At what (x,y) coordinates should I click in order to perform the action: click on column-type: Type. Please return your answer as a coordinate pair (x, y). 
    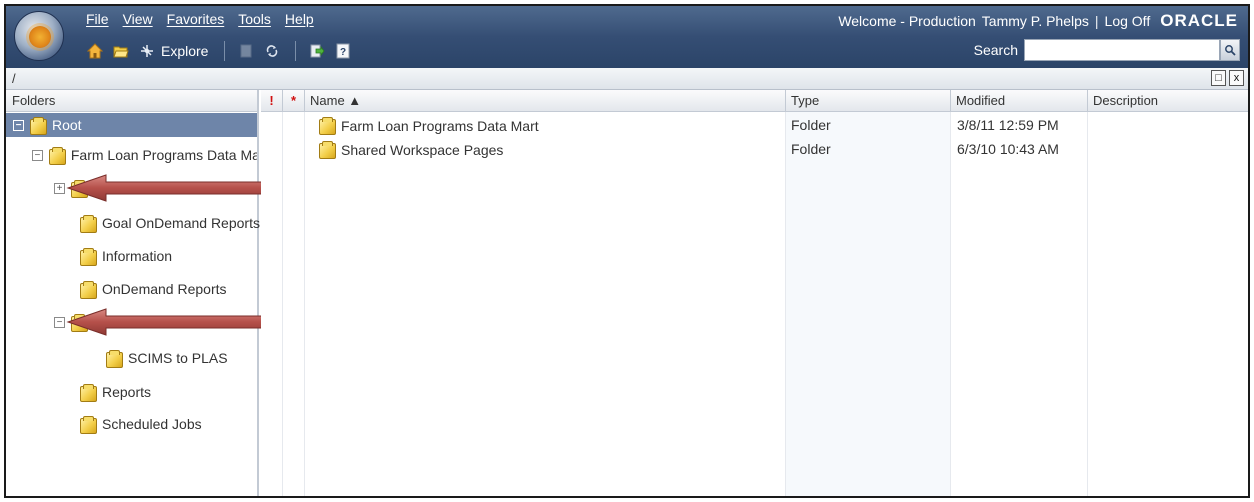
    Looking at the image, I should click on (868, 101).